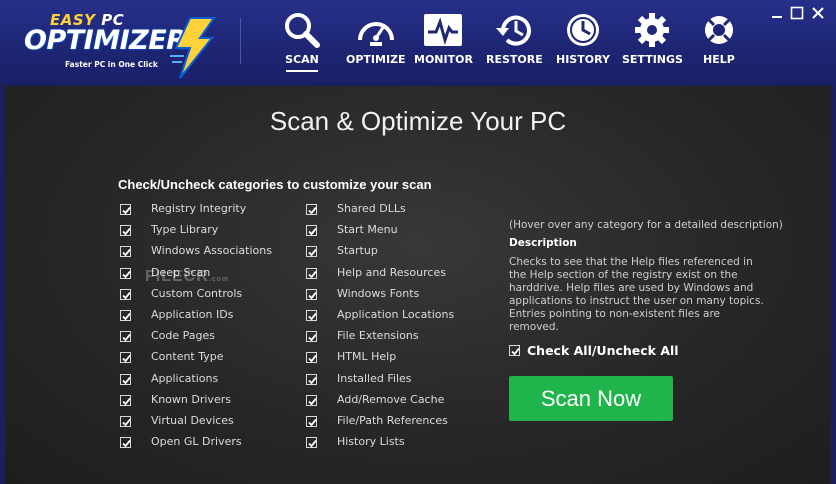 The height and width of the screenshot is (484, 836). I want to click on nav-settings: SETTINGS, so click(652, 38).